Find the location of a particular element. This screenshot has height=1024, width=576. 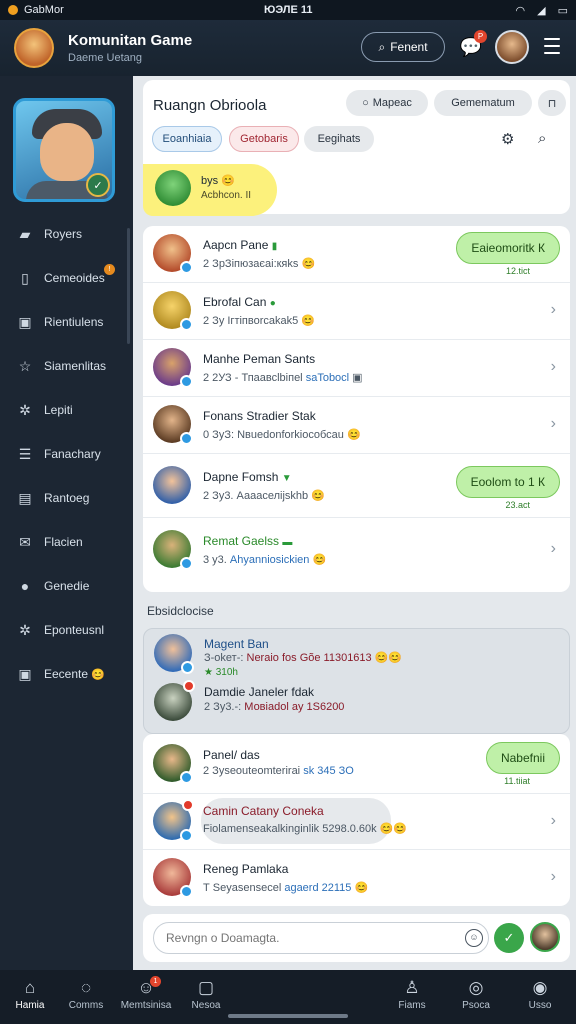

message-input is located at coordinates (321, 938).